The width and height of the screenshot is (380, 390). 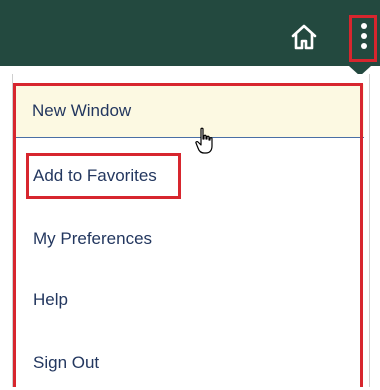 What do you see at coordinates (82, 110) in the screenshot?
I see `menu-item-label: New Window` at bounding box center [82, 110].